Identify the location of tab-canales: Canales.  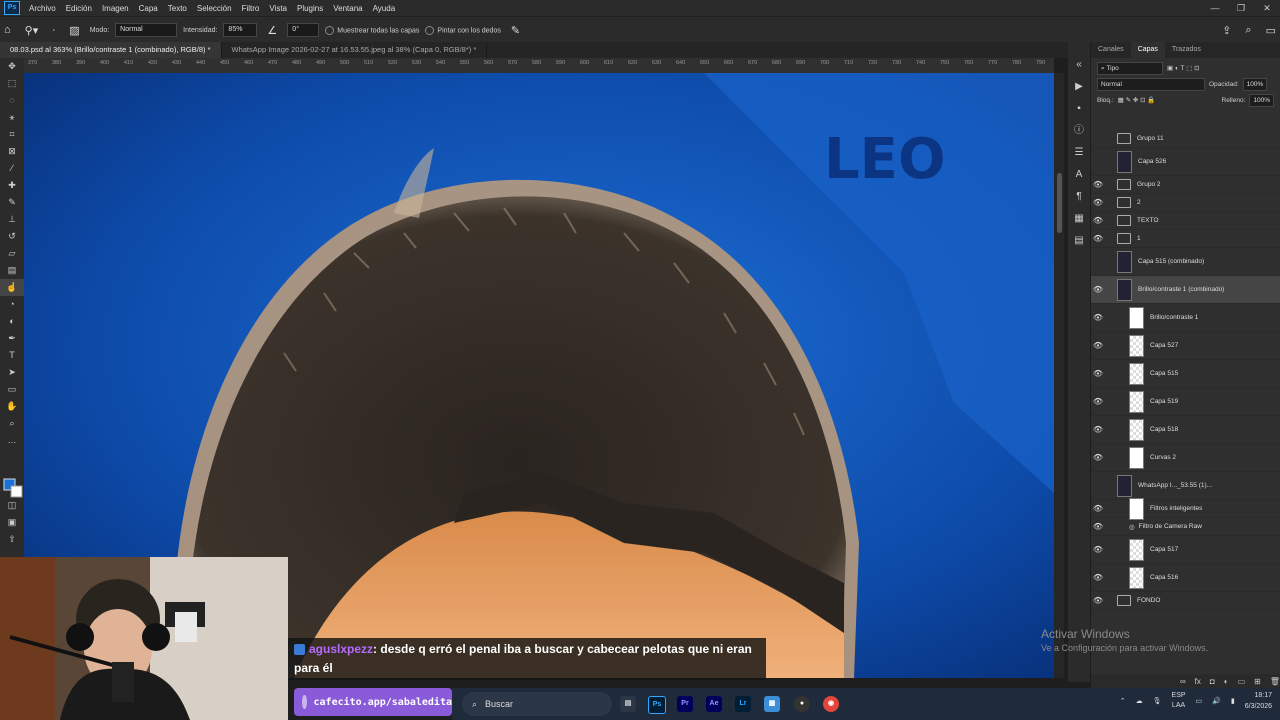
(1111, 50).